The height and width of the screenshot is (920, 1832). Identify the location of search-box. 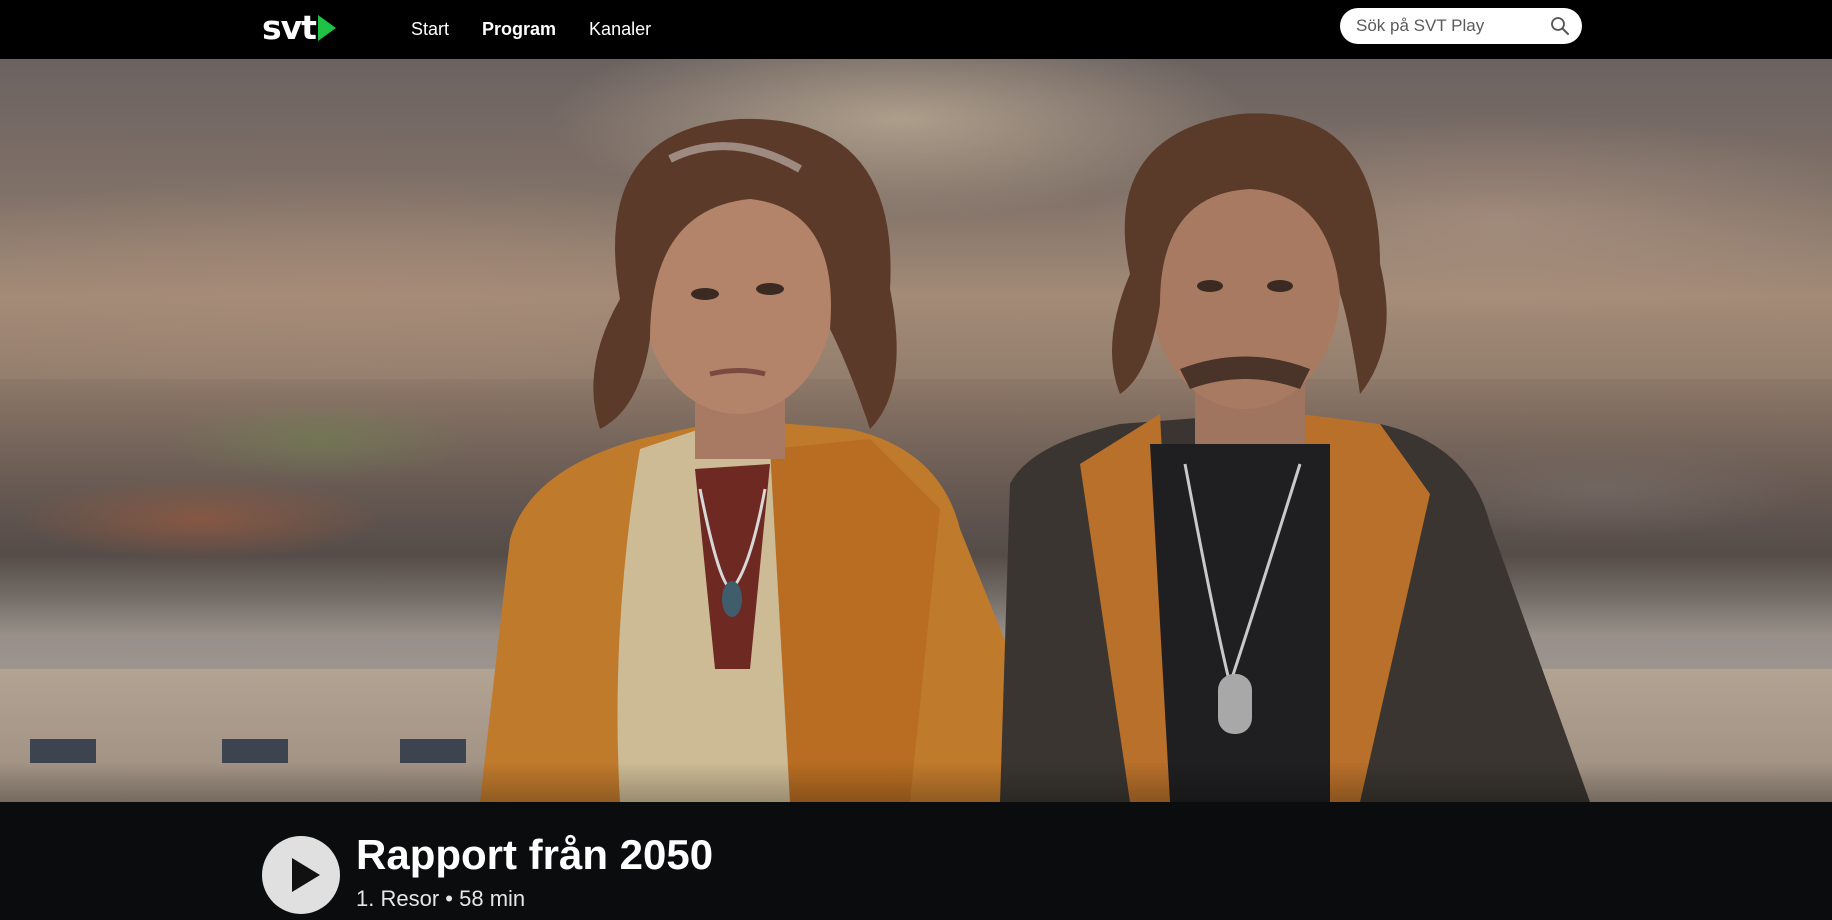
(1461, 26).